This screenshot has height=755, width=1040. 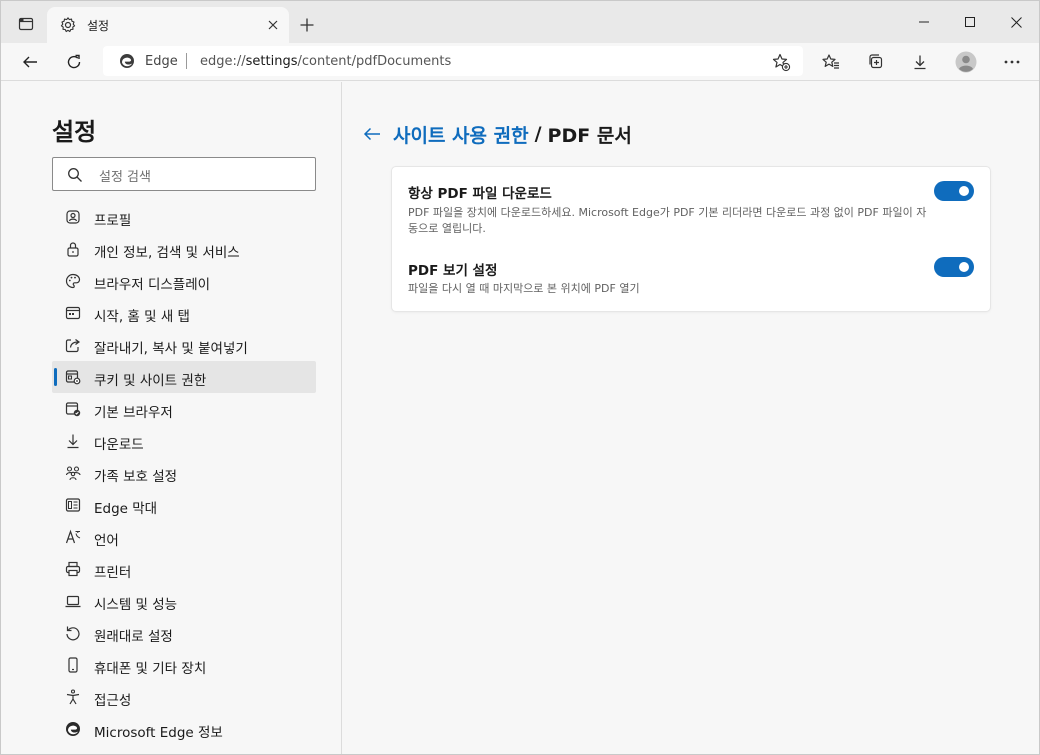 I want to click on favorites-button, so click(x=831, y=62).